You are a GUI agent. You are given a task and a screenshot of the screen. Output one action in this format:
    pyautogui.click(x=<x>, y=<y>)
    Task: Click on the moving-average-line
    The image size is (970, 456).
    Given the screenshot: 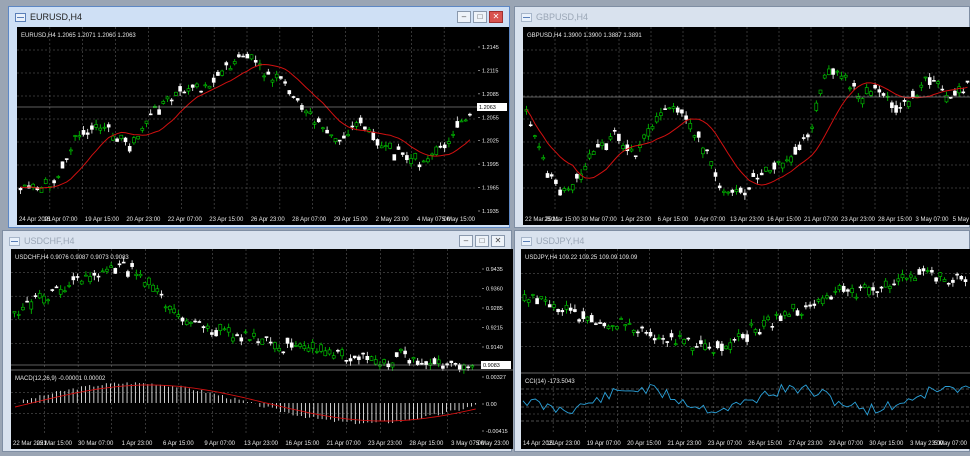 What is the action you would take?
    pyautogui.click(x=747, y=134)
    